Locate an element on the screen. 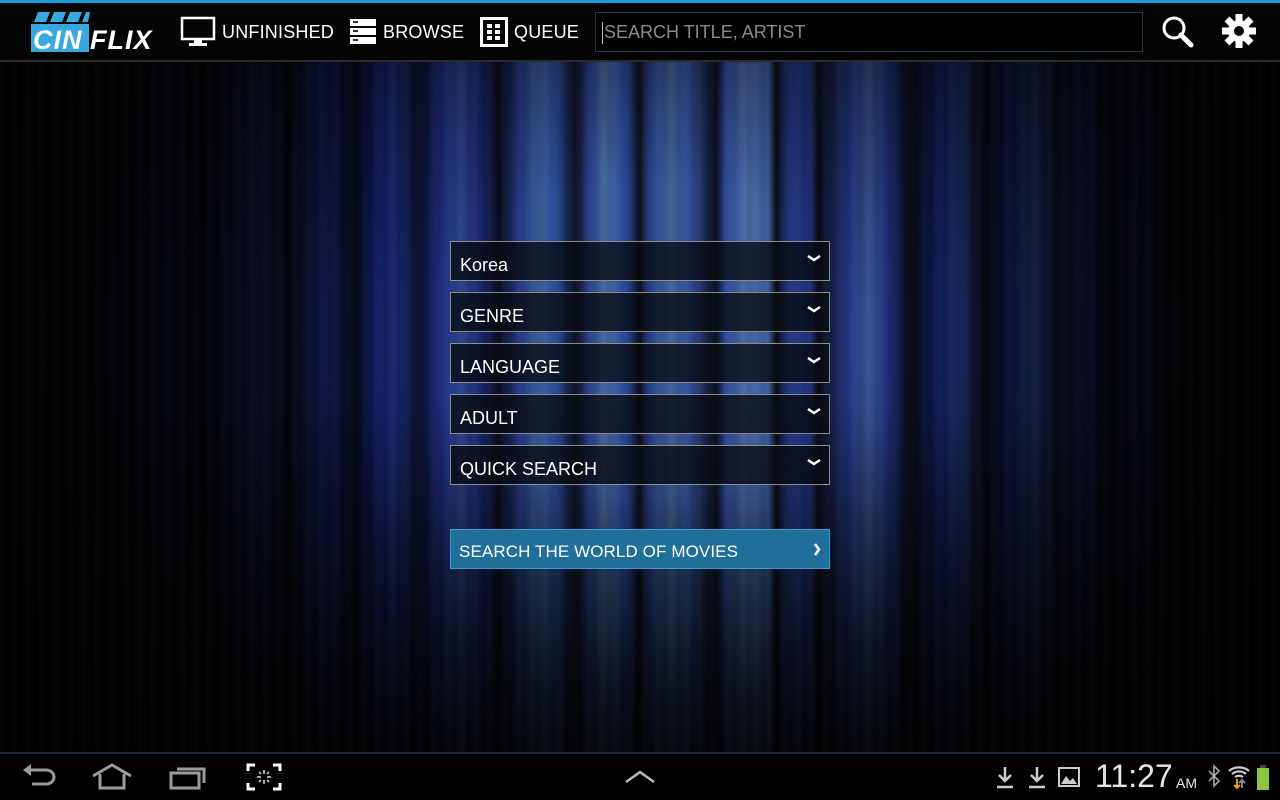 This screenshot has height=800, width=1280. back-button is located at coordinates (39, 777).